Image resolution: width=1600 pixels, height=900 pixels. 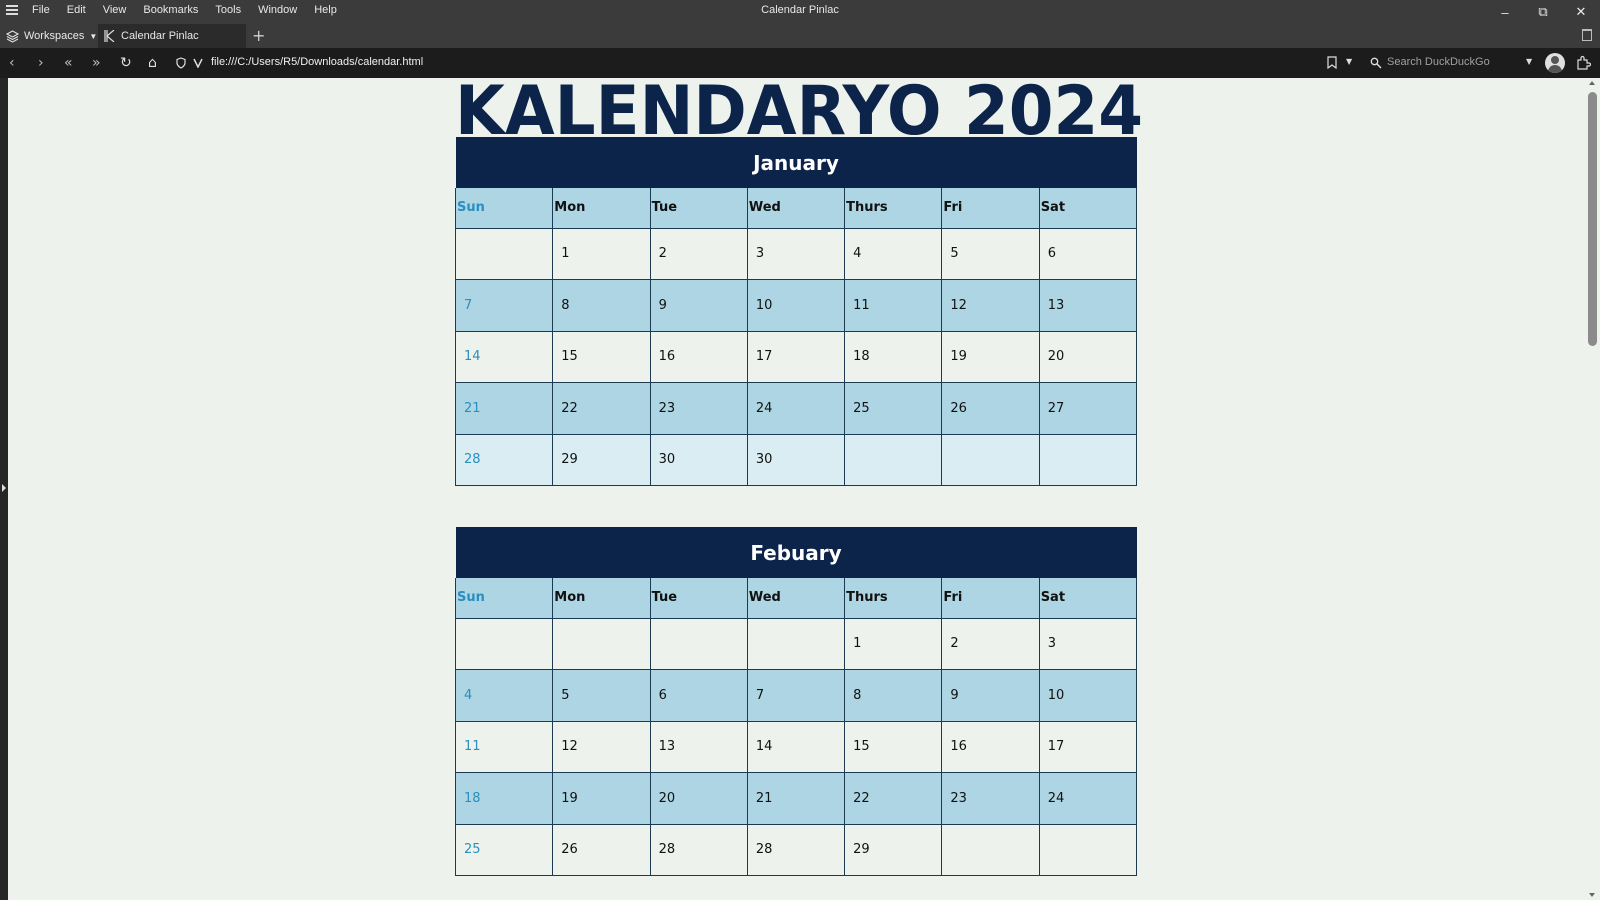 What do you see at coordinates (277, 10) in the screenshot?
I see `menu-window: Window` at bounding box center [277, 10].